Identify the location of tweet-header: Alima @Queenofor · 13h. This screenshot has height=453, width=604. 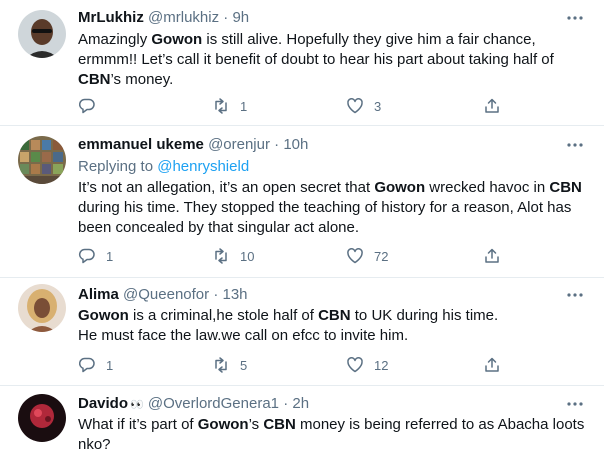
(163, 294).